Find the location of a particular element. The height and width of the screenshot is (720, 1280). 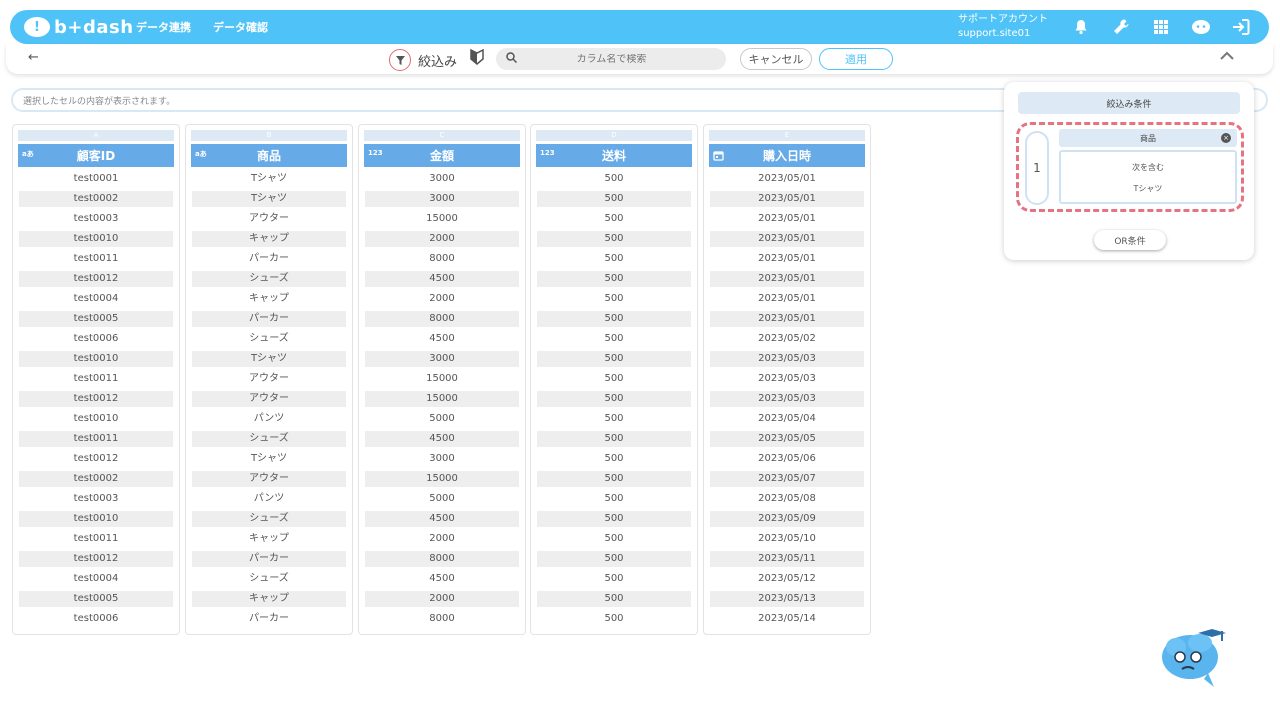

table-cell: 2023/05/10 is located at coordinates (787, 539).